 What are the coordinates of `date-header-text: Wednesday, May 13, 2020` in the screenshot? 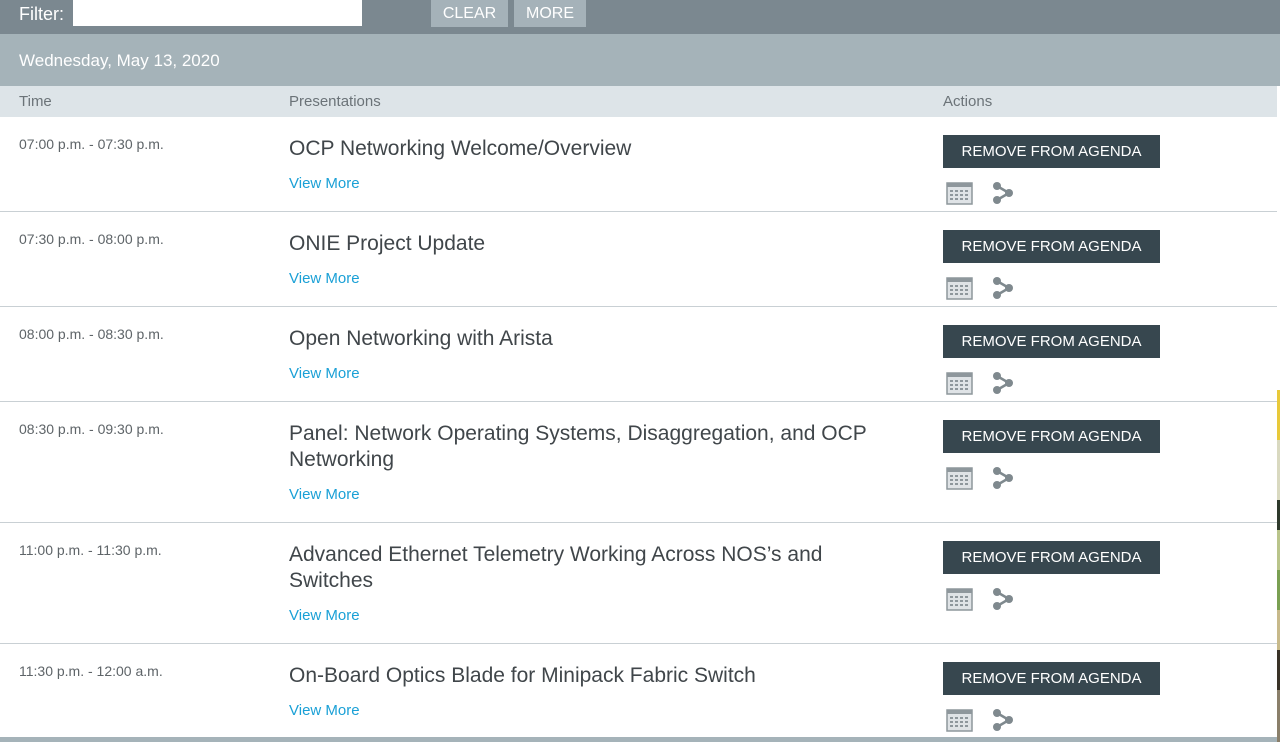 It's located at (119, 60).